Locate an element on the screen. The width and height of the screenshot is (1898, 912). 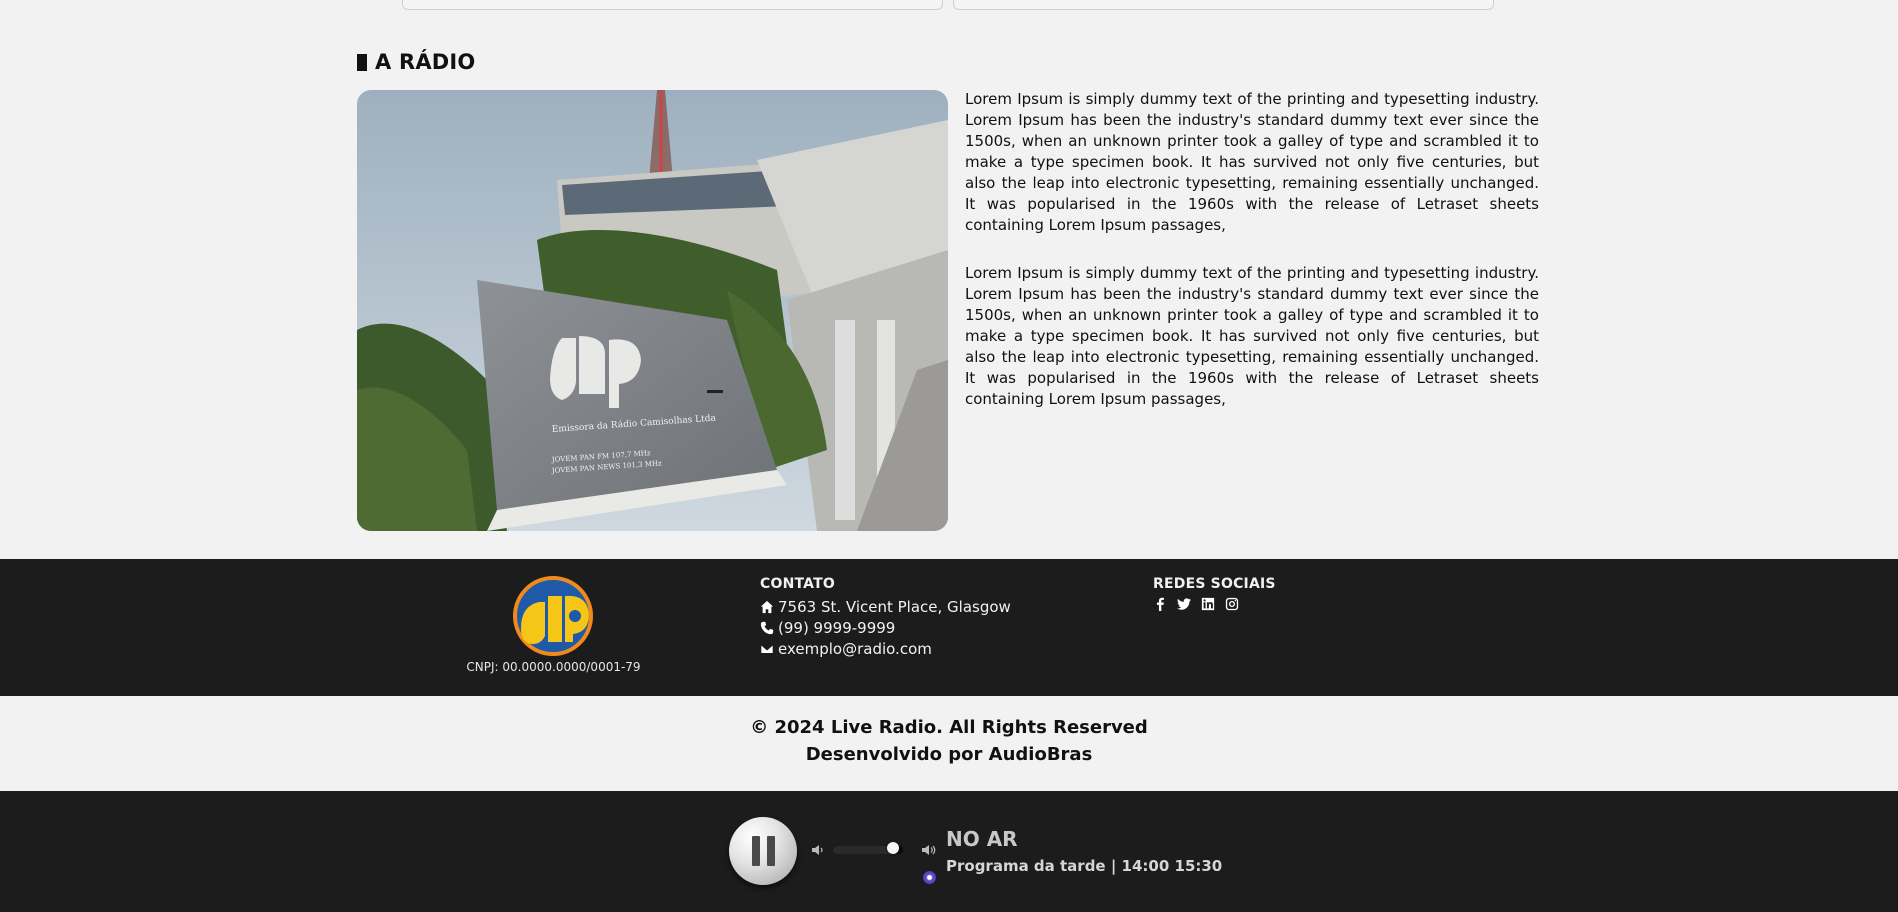
title-marker is located at coordinates (362, 62).